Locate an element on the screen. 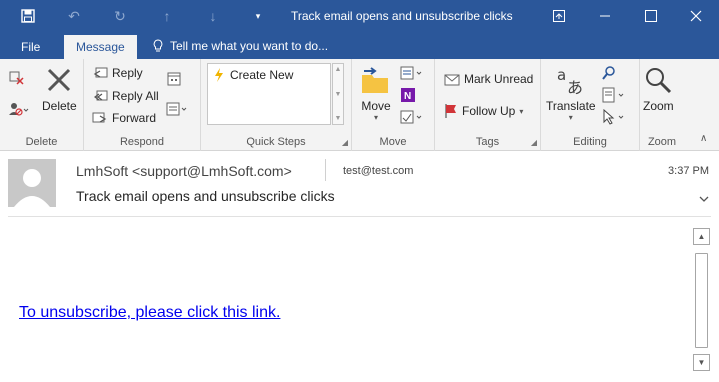  create-new-button: Create New is located at coordinates (252, 75).